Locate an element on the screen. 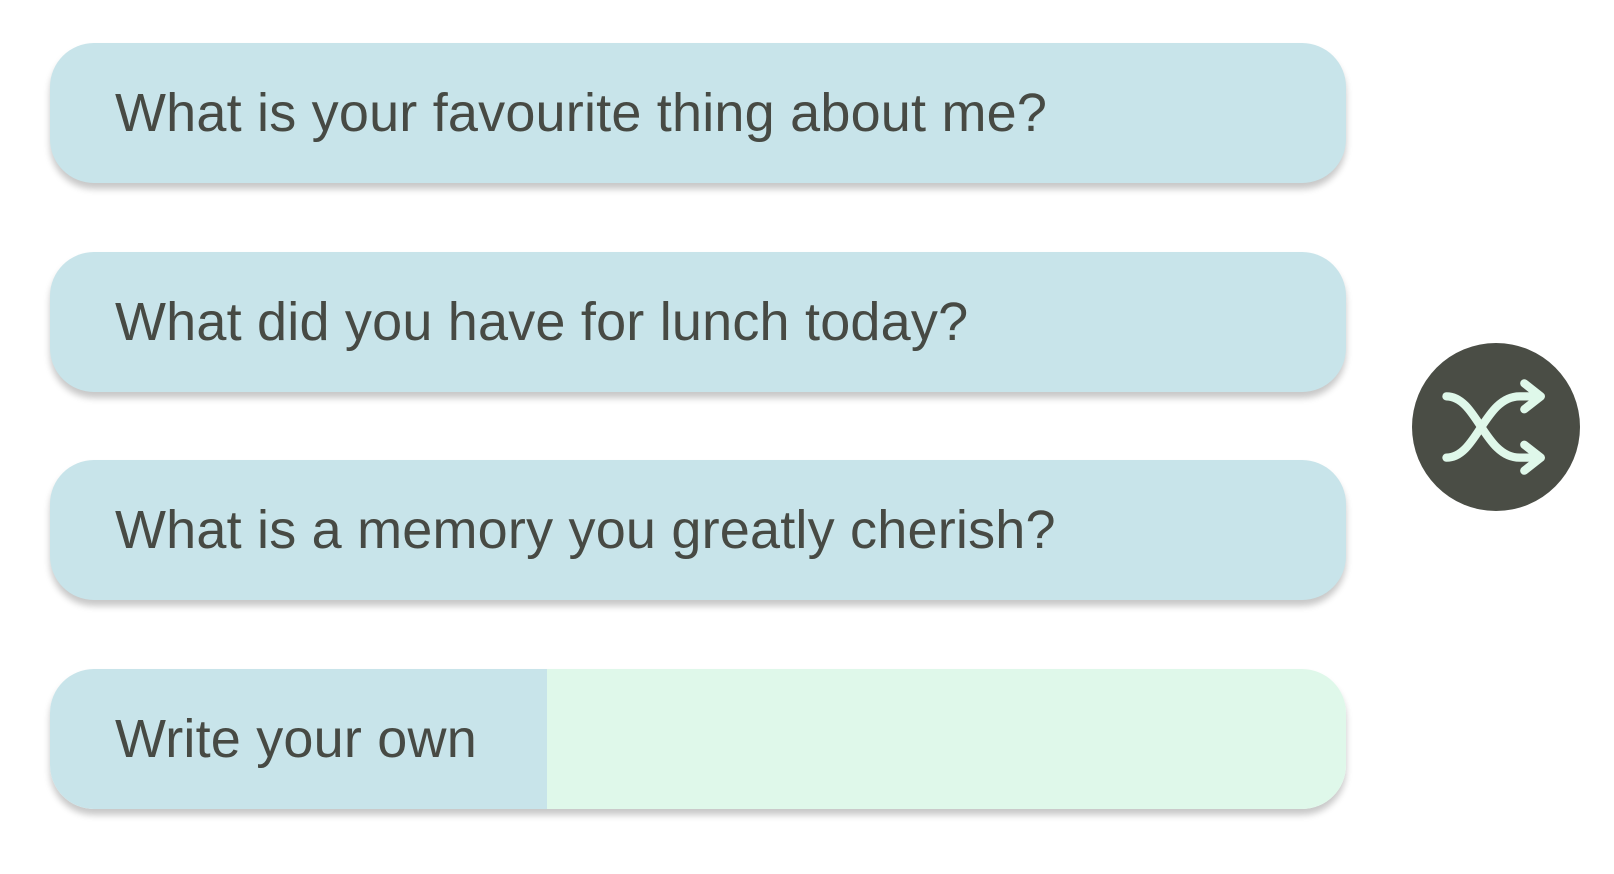  prompt-option-1: What is your favourite thing about me? is located at coordinates (698, 113).